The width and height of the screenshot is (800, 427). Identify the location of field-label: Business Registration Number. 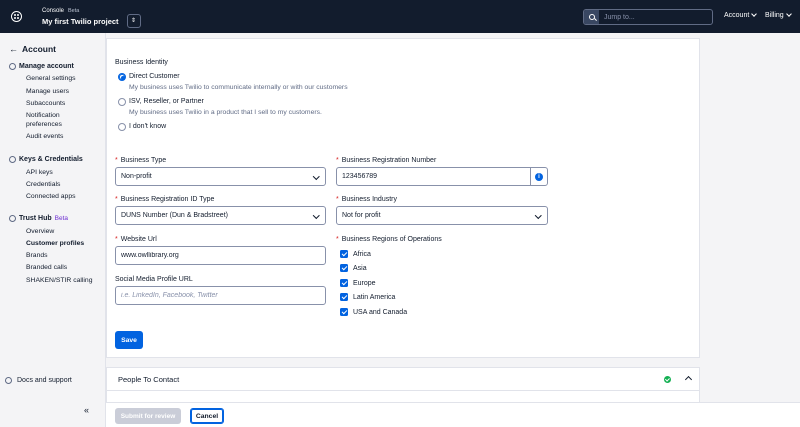
(389, 160).